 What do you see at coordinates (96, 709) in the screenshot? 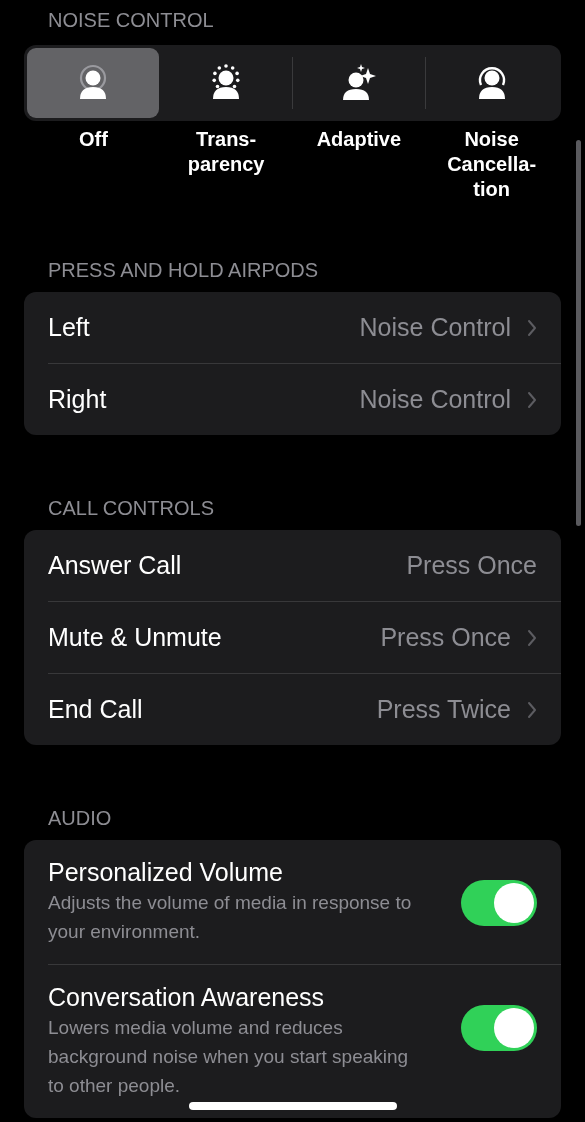
I see `row-label: End Call` at bounding box center [96, 709].